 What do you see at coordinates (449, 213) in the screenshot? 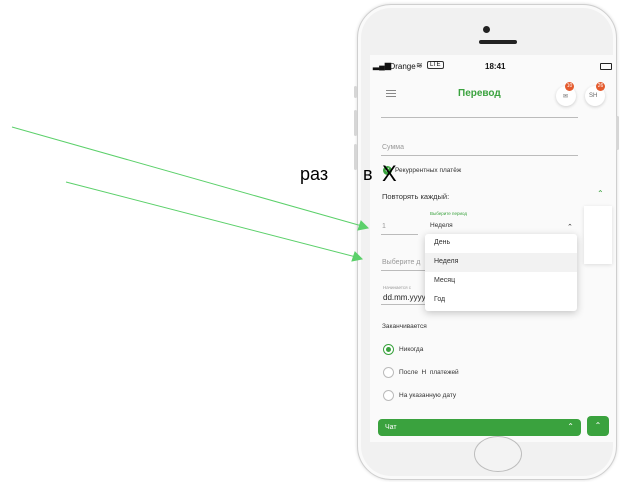
I see `period-hint: Выберите период` at bounding box center [449, 213].